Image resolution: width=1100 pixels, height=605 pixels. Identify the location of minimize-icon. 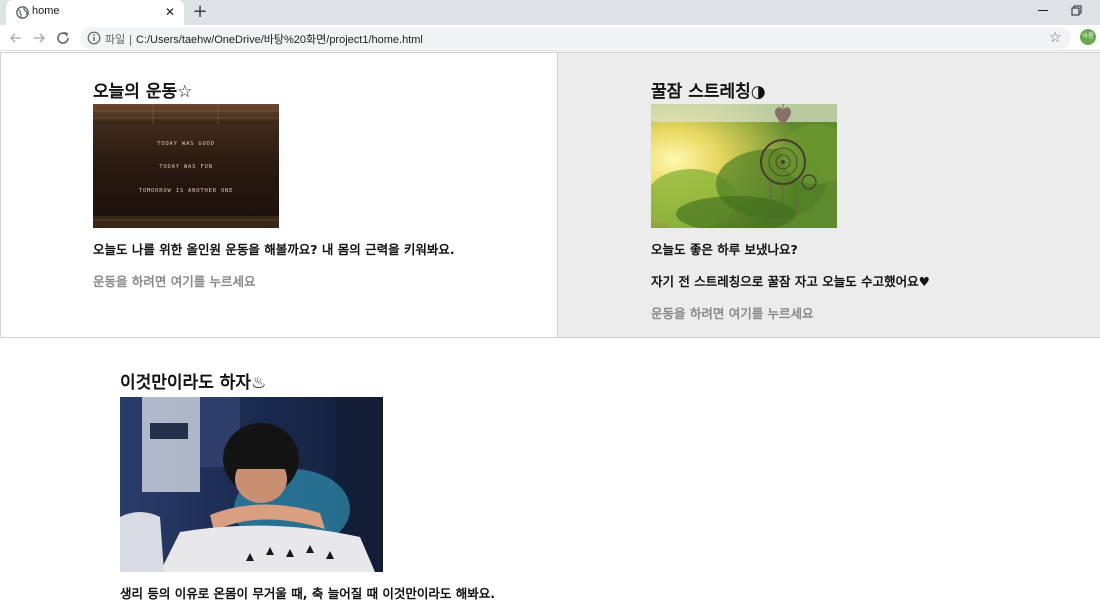
(1043, 10).